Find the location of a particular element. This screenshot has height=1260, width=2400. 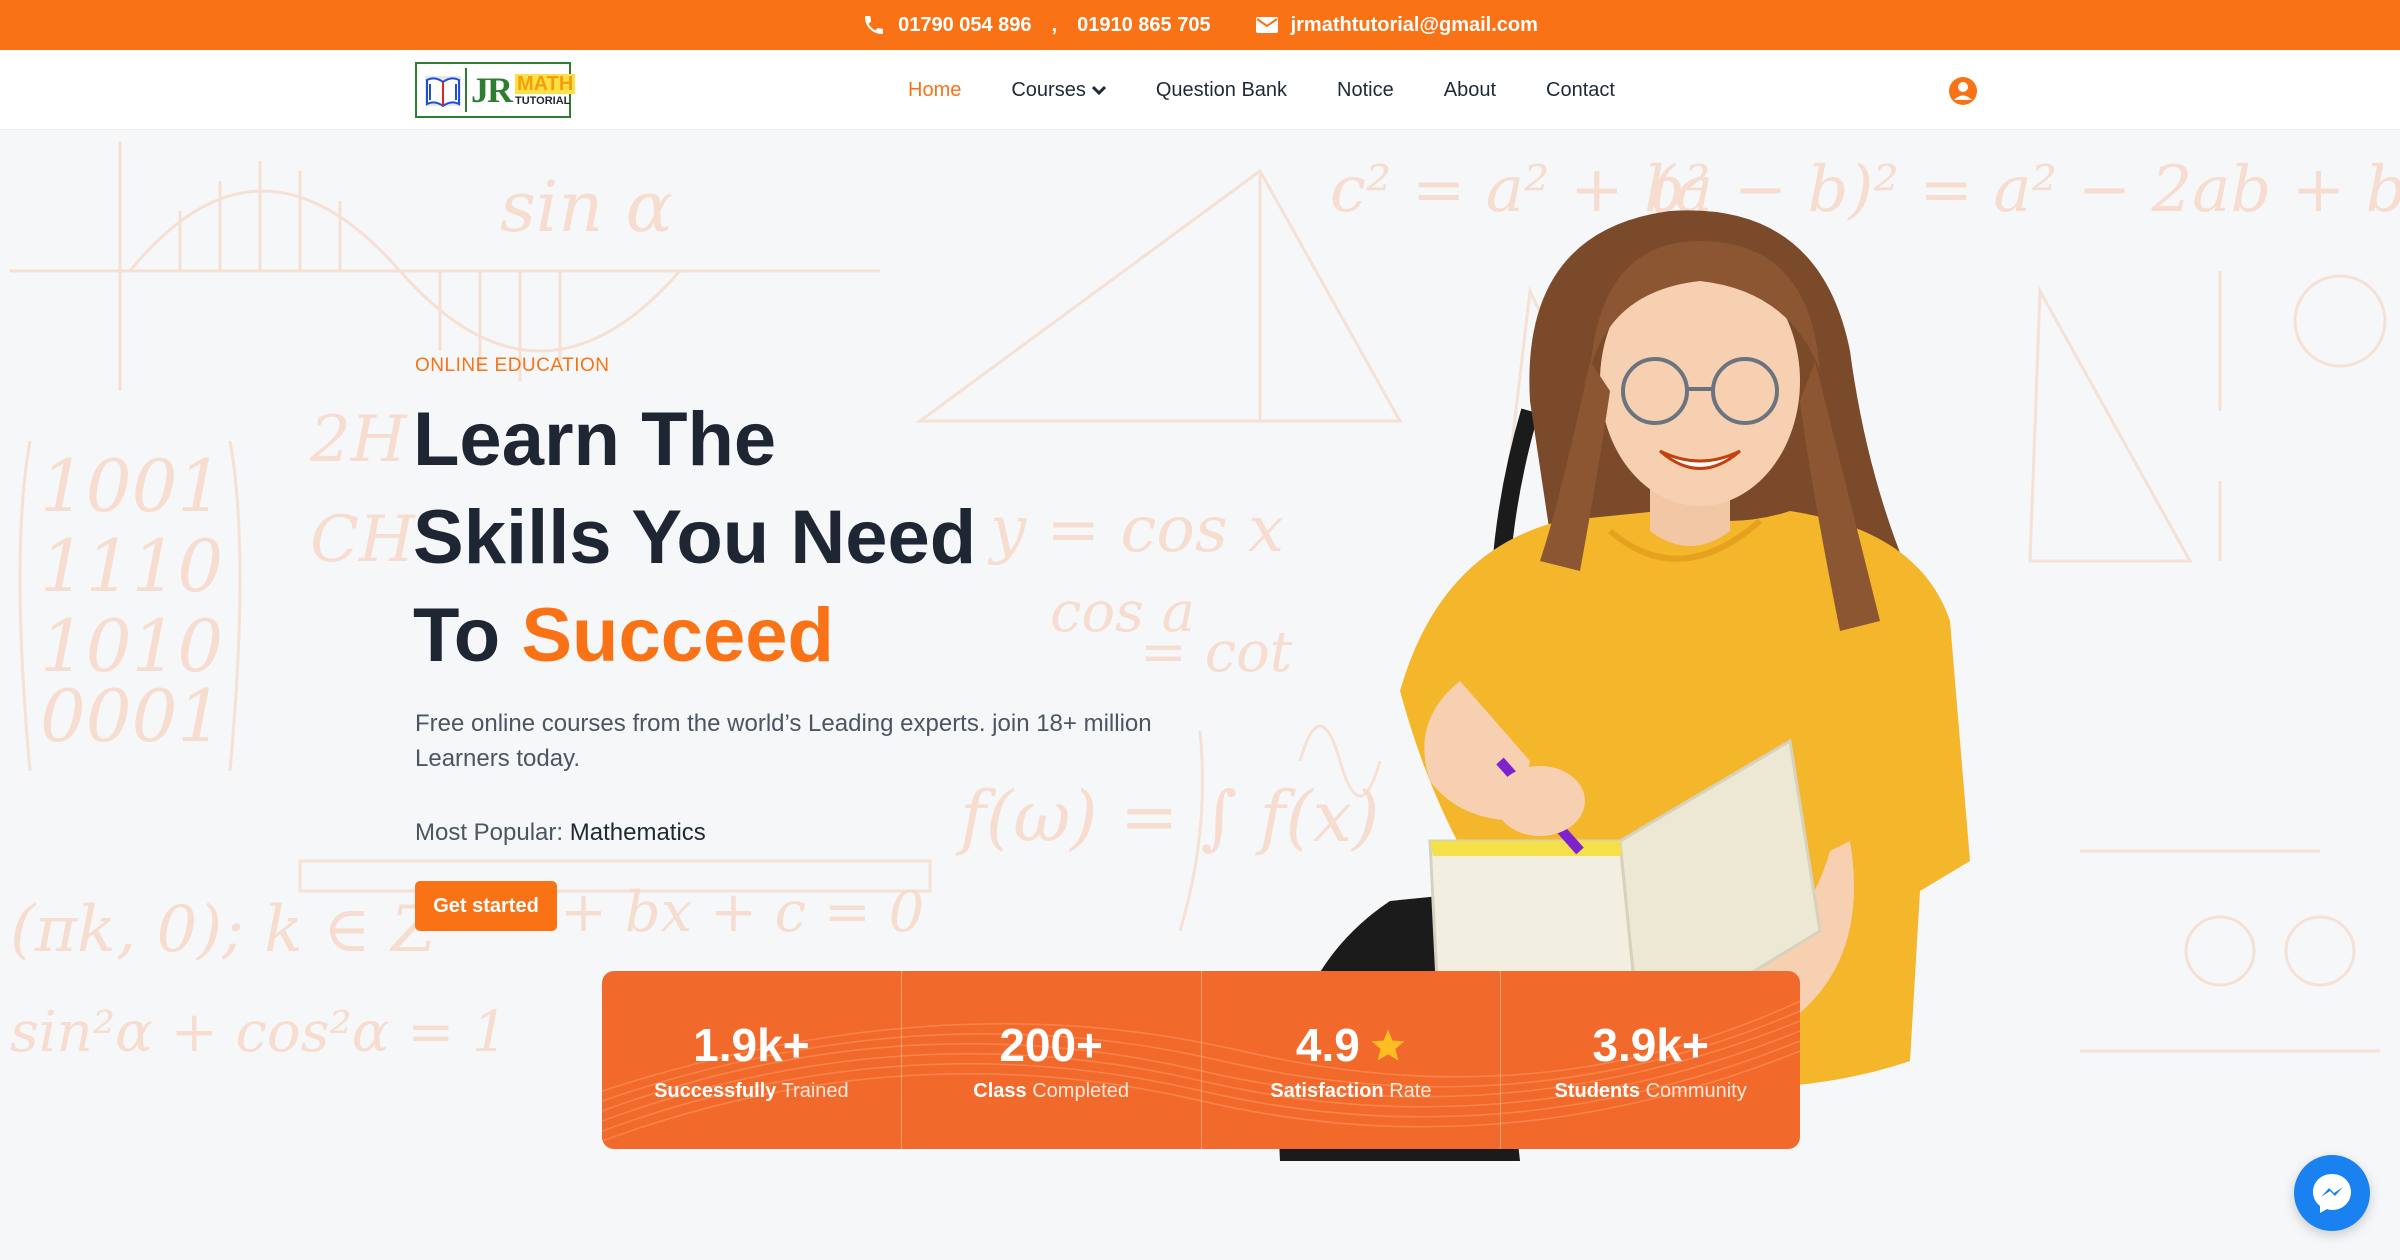

logo-tutorial-text: TUTORIAL is located at coordinates (543, 100).